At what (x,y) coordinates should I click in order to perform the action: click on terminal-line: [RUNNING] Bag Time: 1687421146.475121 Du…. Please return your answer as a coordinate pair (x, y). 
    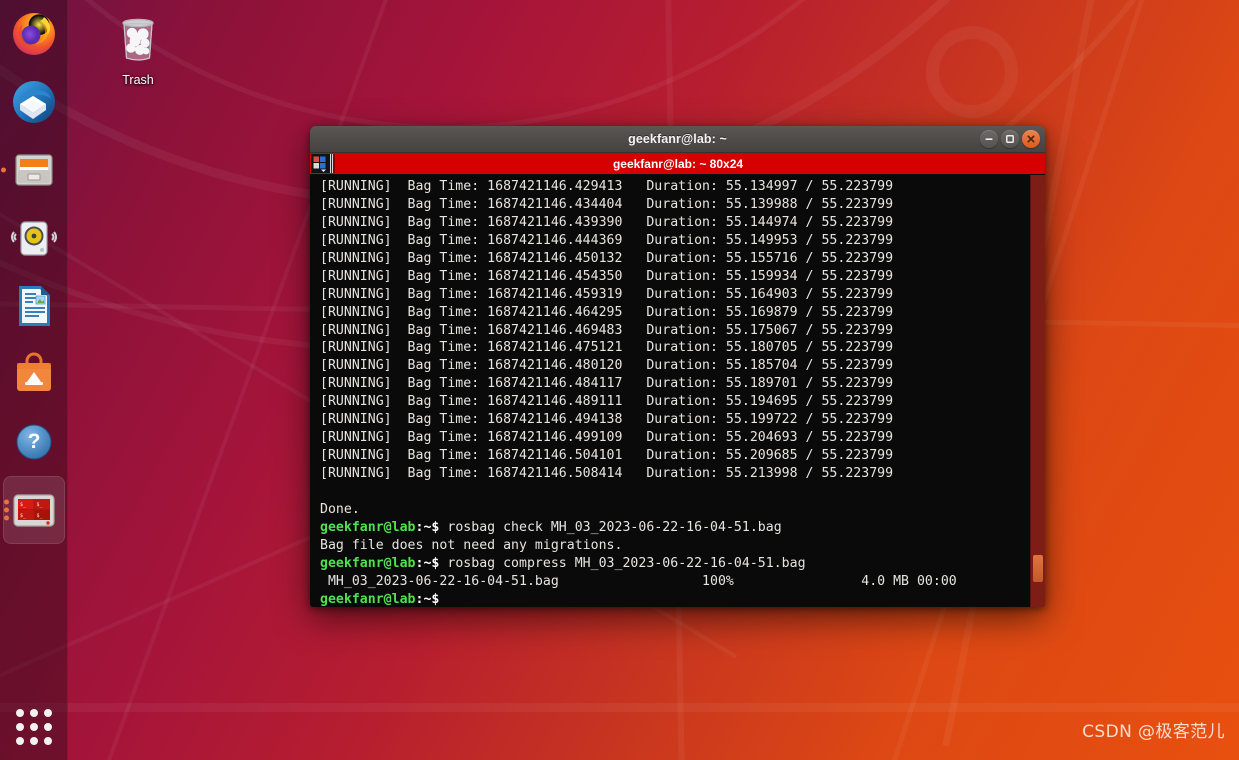
    Looking at the image, I should click on (607, 348).